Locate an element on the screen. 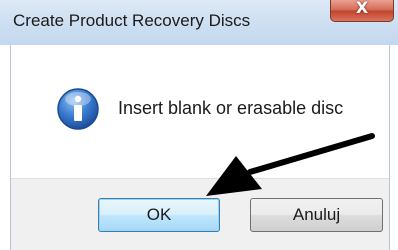 The height and width of the screenshot is (250, 398). message-text: Insert blank or erasable disc is located at coordinates (231, 108).